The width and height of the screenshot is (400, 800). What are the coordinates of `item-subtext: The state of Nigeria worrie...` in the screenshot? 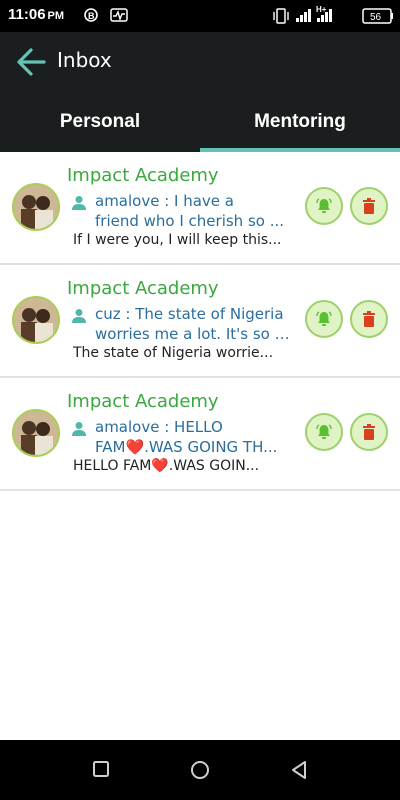 It's located at (173, 353).